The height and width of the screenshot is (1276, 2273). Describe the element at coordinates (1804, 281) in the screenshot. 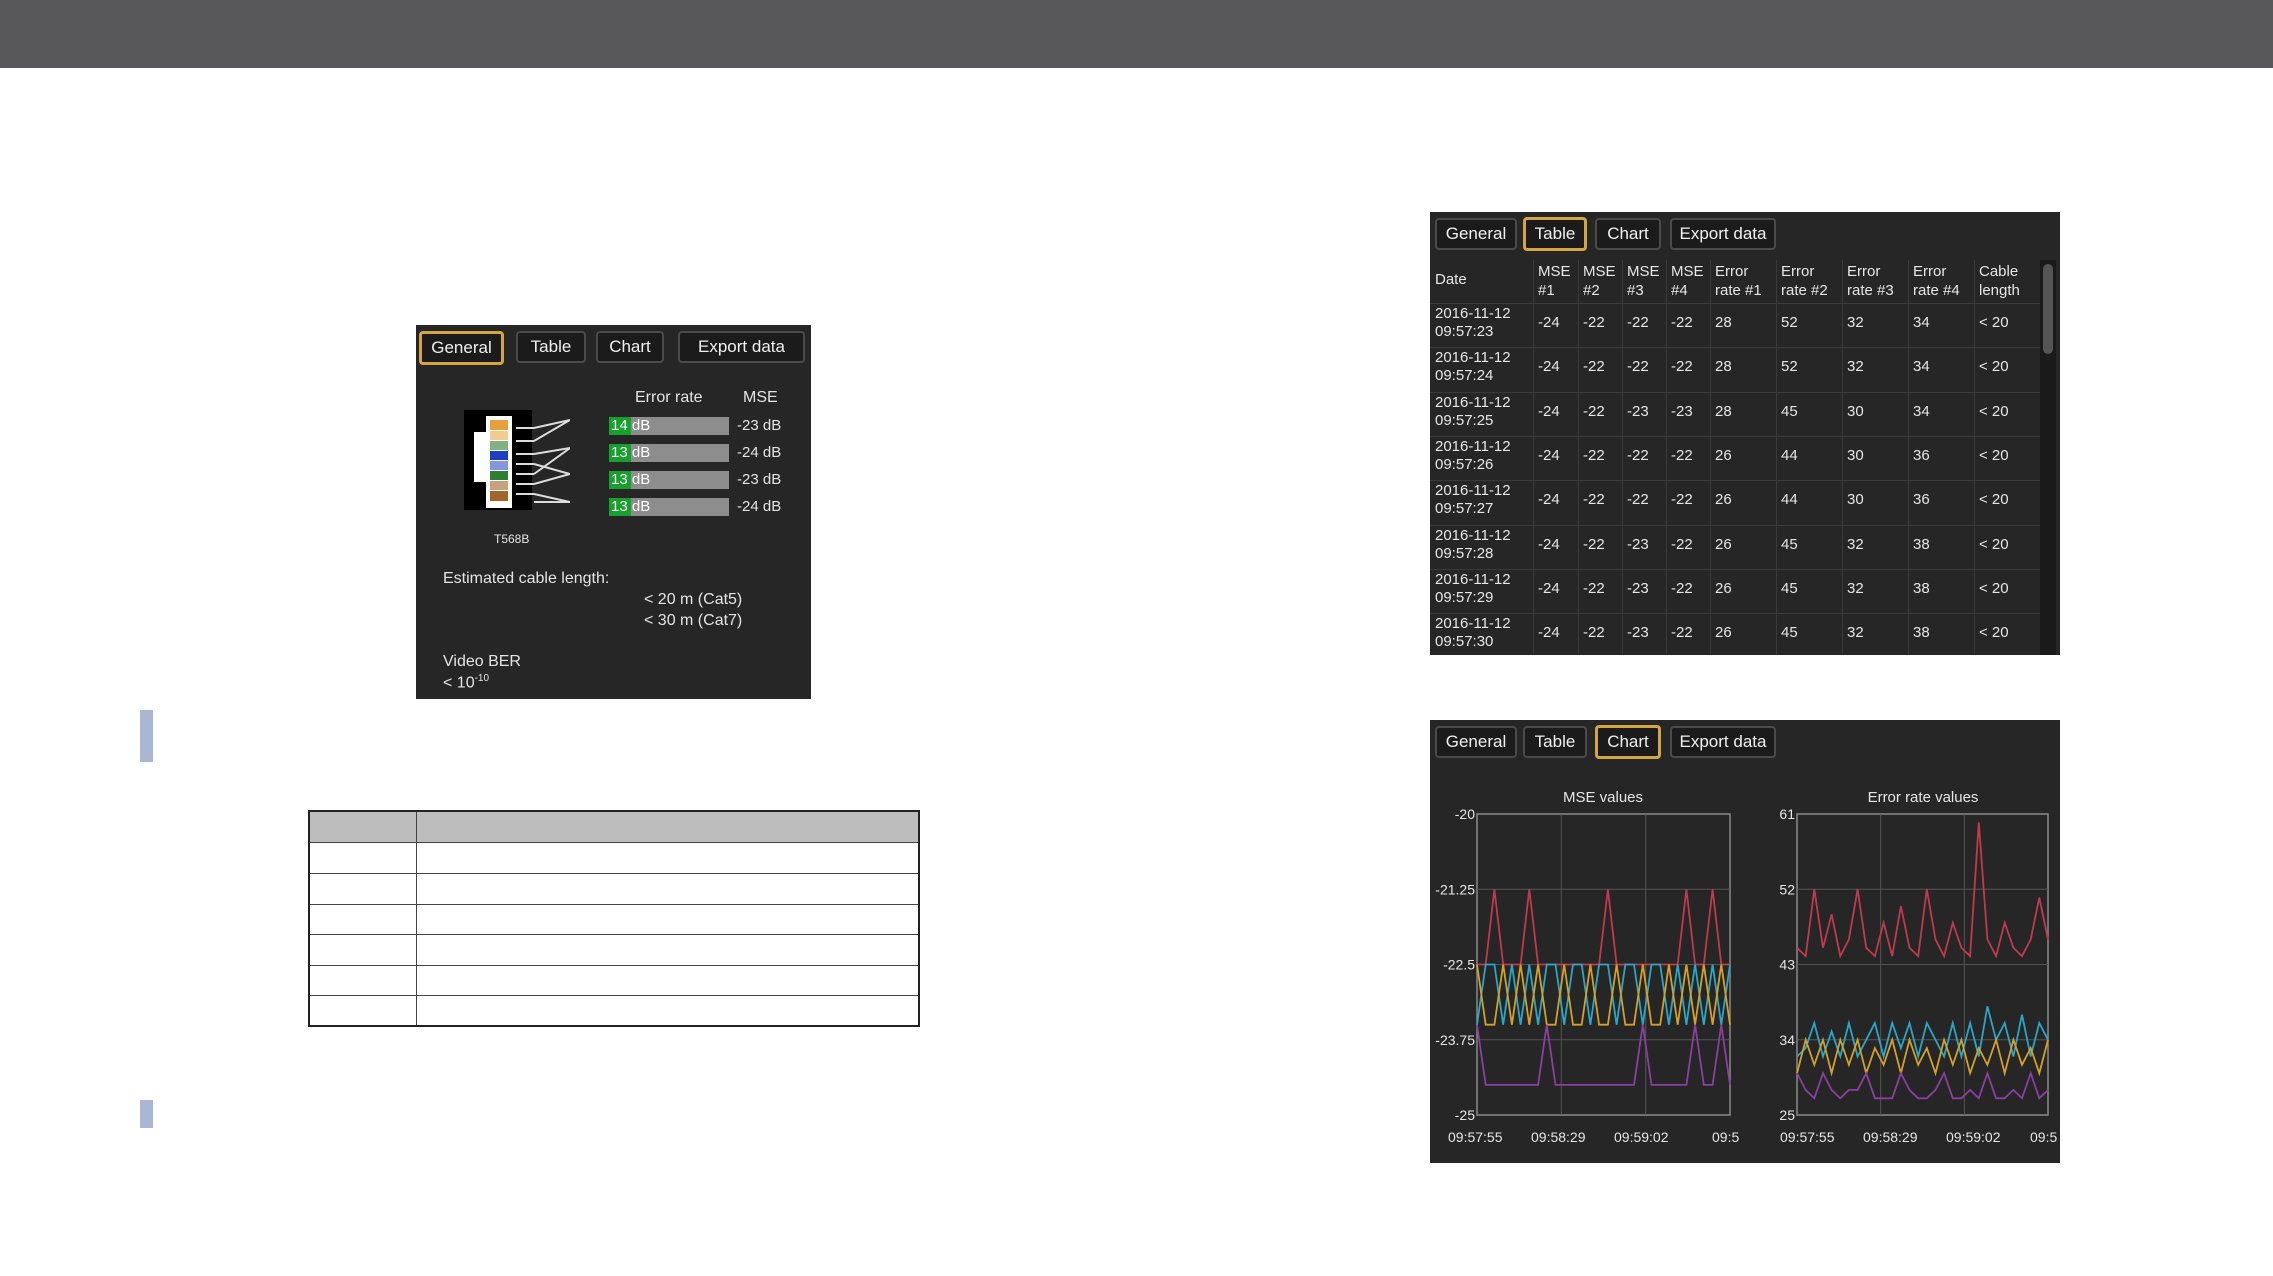

I see `column-header: Error rate #2` at that location.